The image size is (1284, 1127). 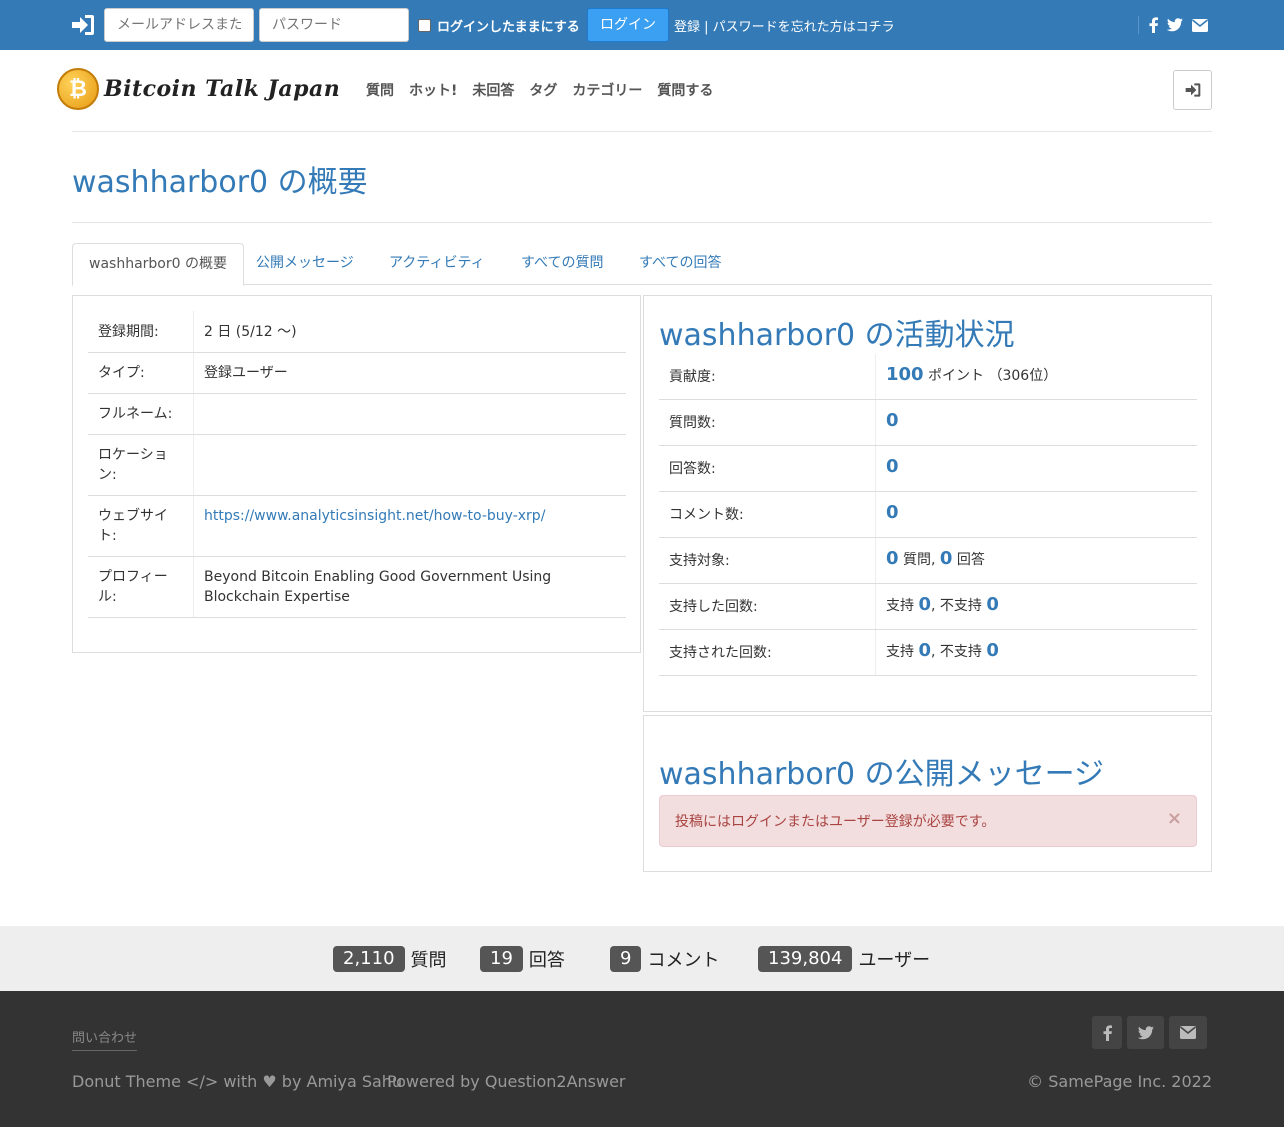 I want to click on profile-label: ウェブサイト:, so click(x=133, y=526).